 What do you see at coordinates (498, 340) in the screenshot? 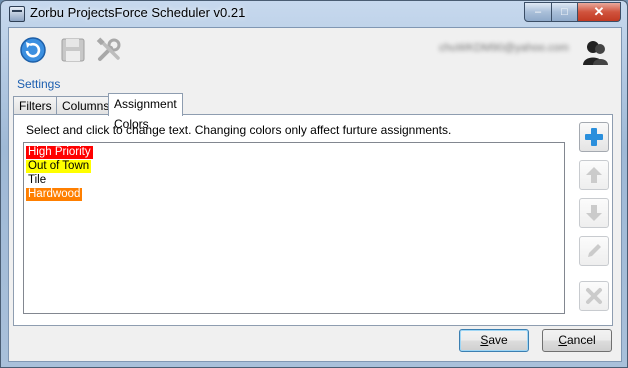
I see `save-label: ave` at bounding box center [498, 340].